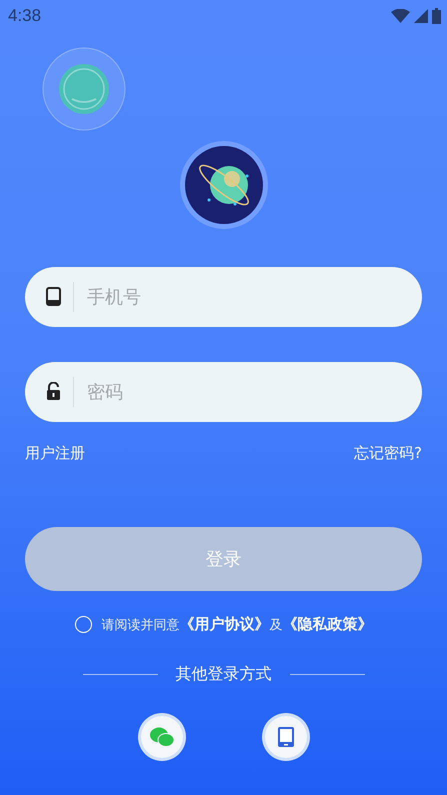  Describe the element at coordinates (224, 674) in the screenshot. I see `other-login-title: 其他登录方式` at that location.